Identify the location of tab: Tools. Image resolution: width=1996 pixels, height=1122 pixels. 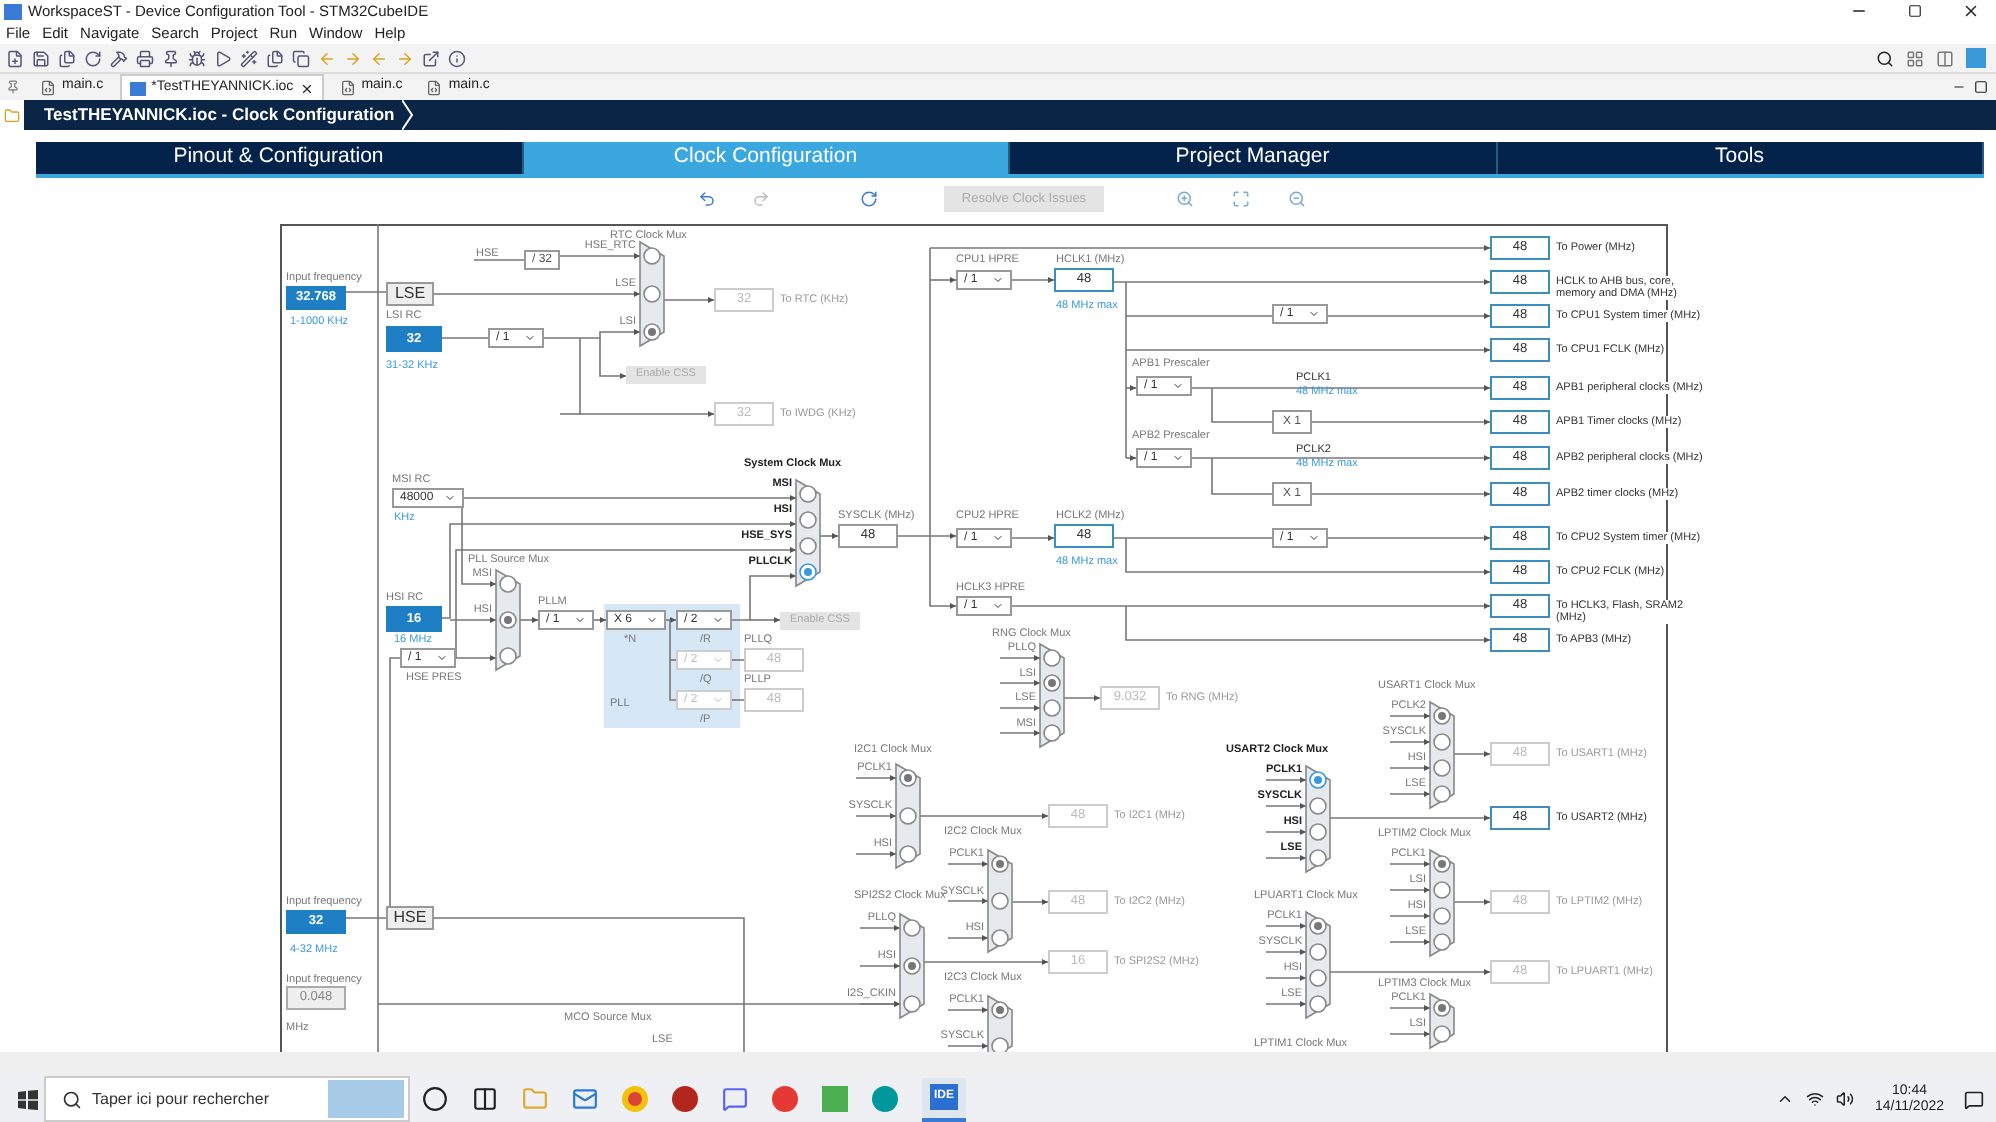
(1740, 158).